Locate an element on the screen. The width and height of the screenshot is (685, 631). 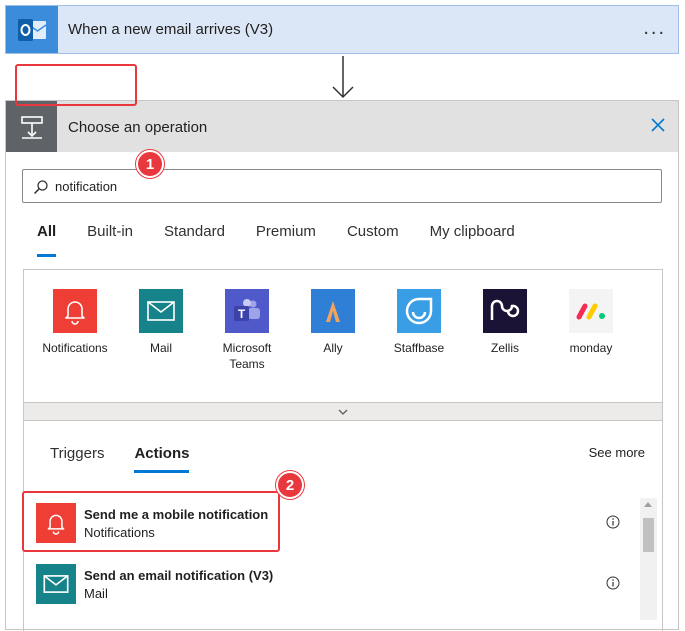
operation-icon is located at coordinates (31, 126).